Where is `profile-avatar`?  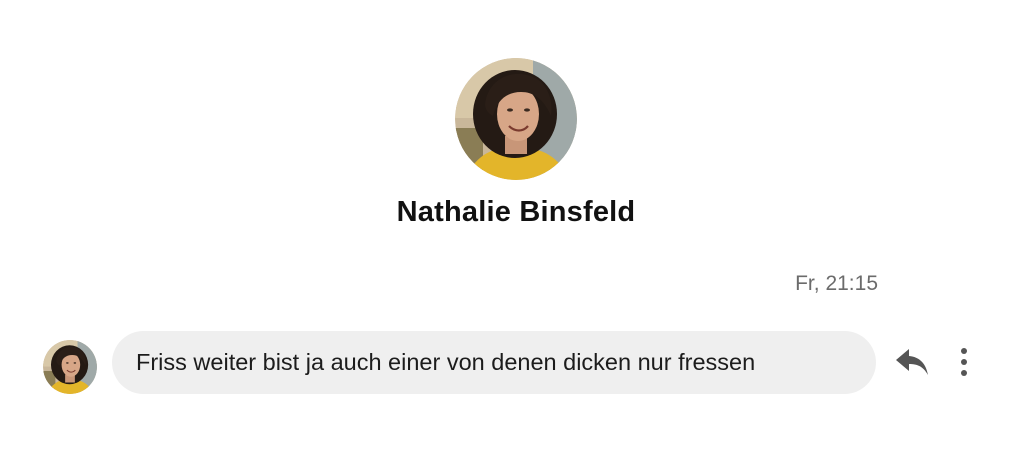 profile-avatar is located at coordinates (516, 119).